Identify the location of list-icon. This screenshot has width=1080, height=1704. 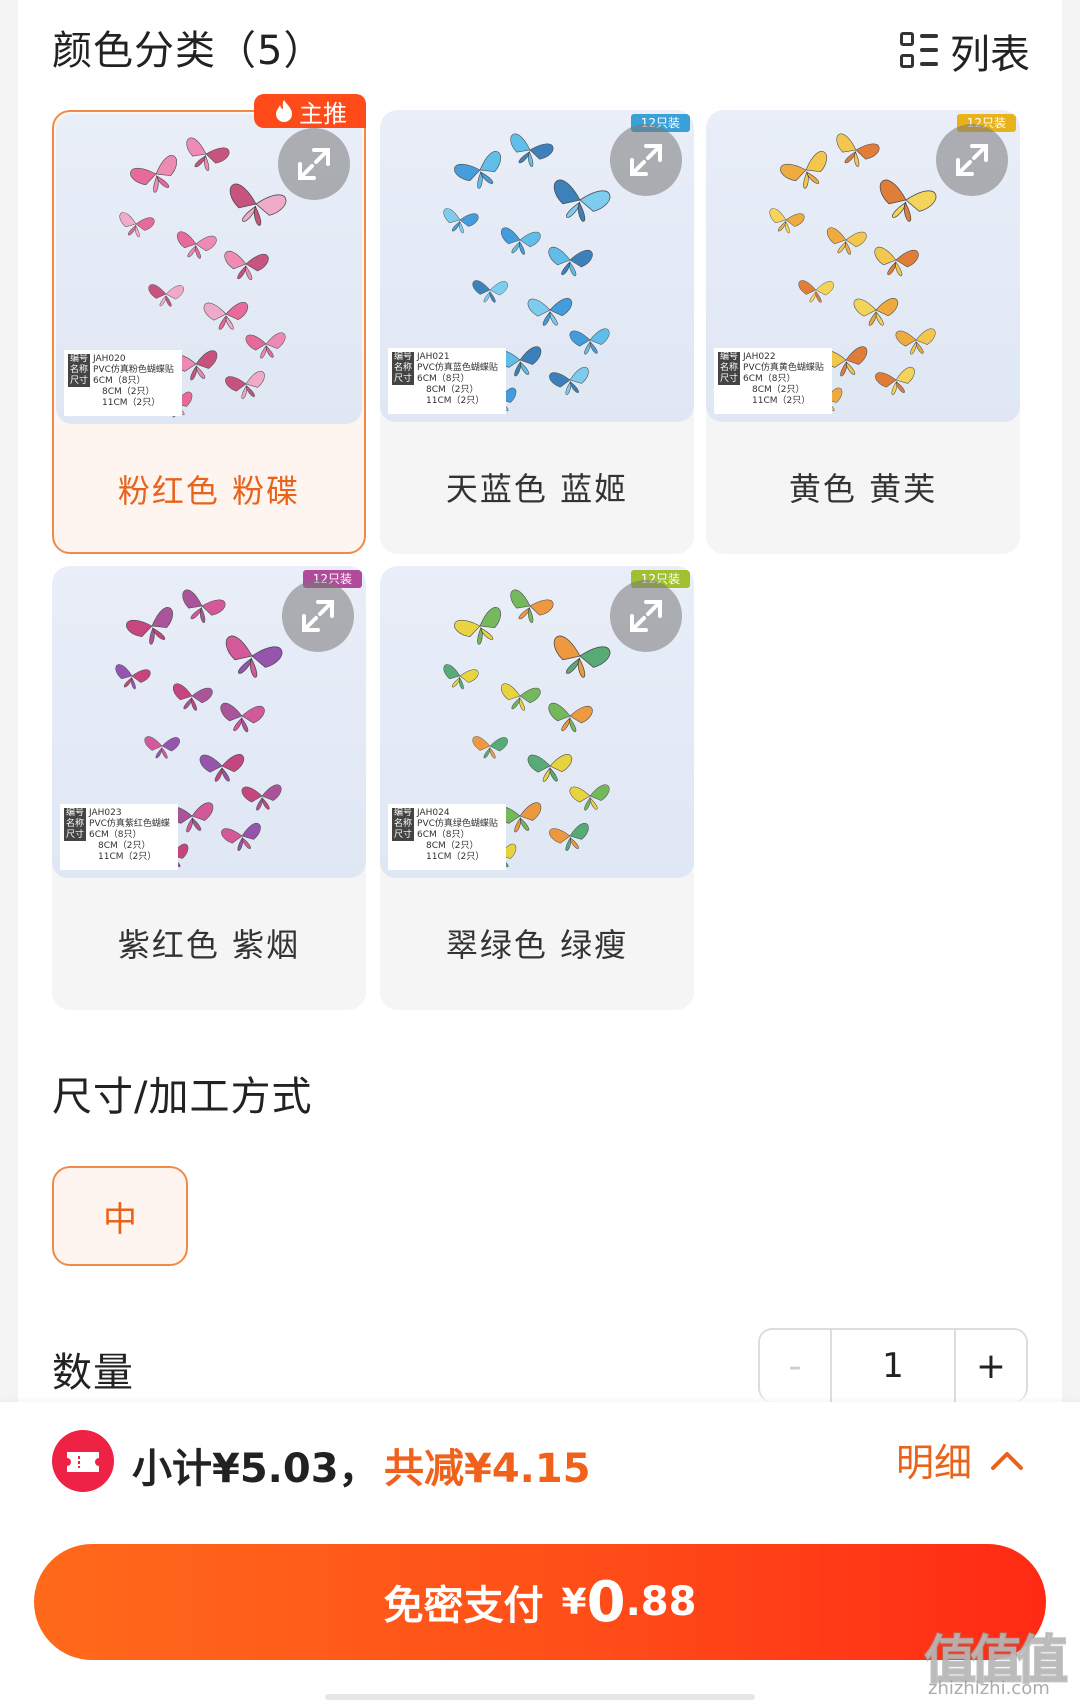
(920, 51).